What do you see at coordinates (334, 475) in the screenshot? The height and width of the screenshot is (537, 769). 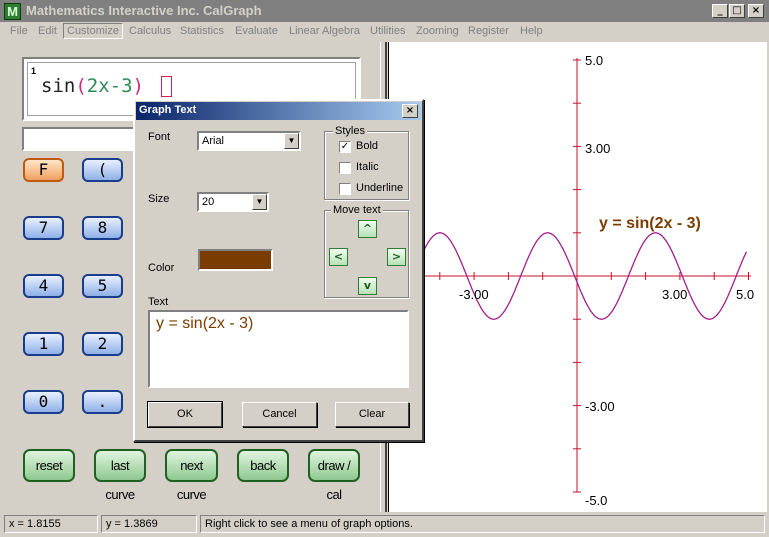 I see `draw-cal-button: draw / cal` at bounding box center [334, 475].